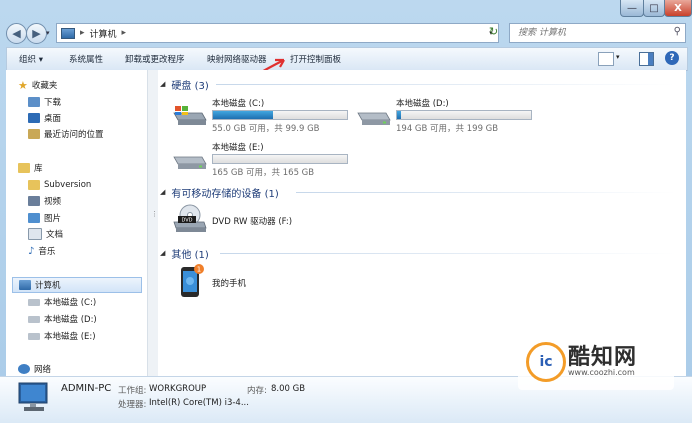 This screenshot has height=423, width=692. I want to click on coozhi-logo-icon: ic, so click(546, 362).